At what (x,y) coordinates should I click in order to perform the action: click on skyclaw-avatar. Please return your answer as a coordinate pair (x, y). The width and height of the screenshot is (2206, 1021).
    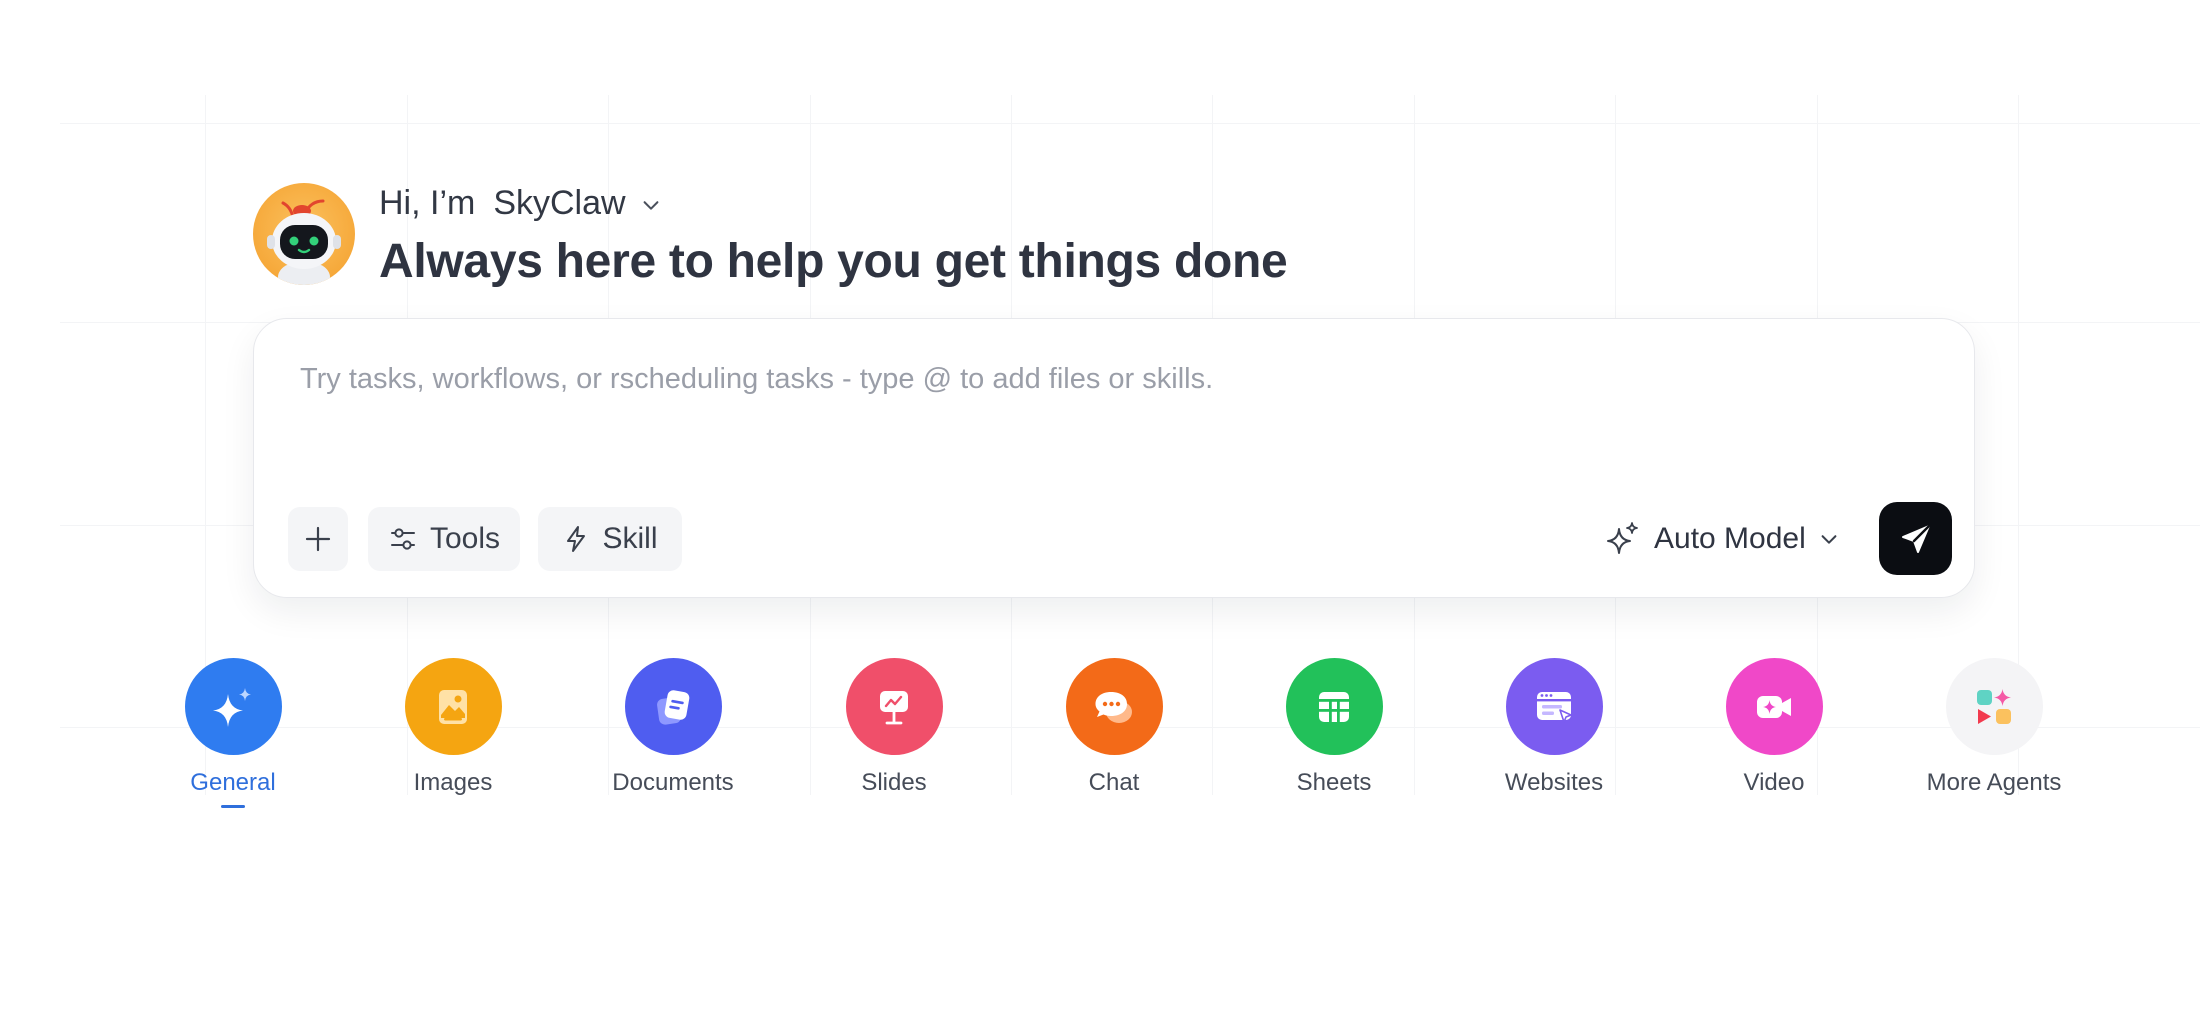
    Looking at the image, I should click on (304, 234).